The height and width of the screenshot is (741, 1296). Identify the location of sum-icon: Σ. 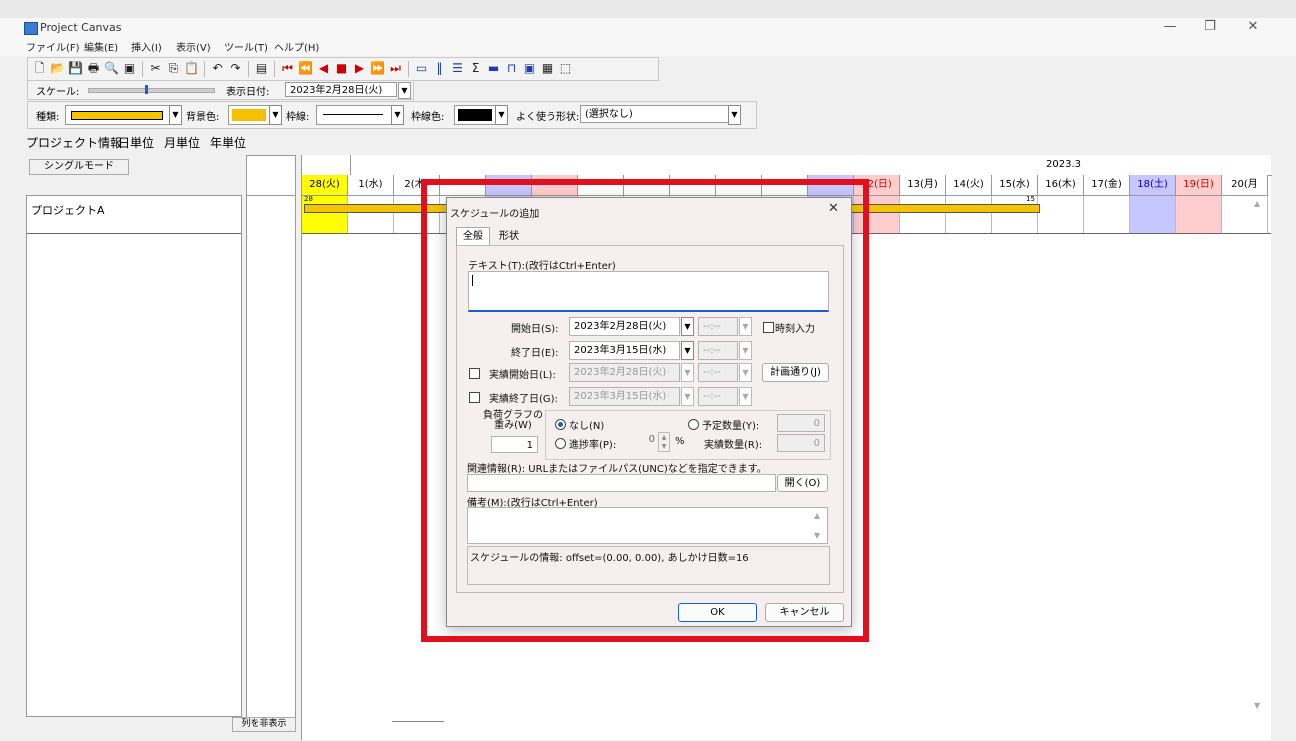
(475, 68).